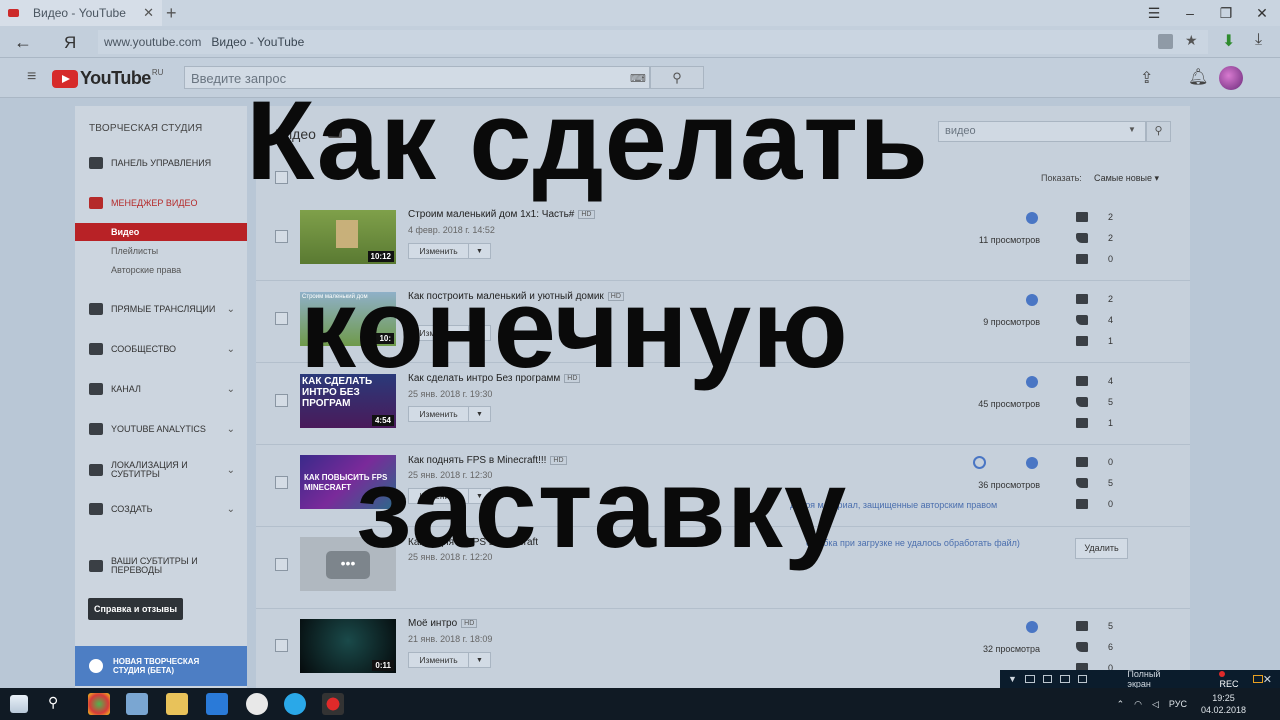  Describe the element at coordinates (653, 42) in the screenshot. I see `url-field: www.youtube.com Видео - YouTube` at that location.